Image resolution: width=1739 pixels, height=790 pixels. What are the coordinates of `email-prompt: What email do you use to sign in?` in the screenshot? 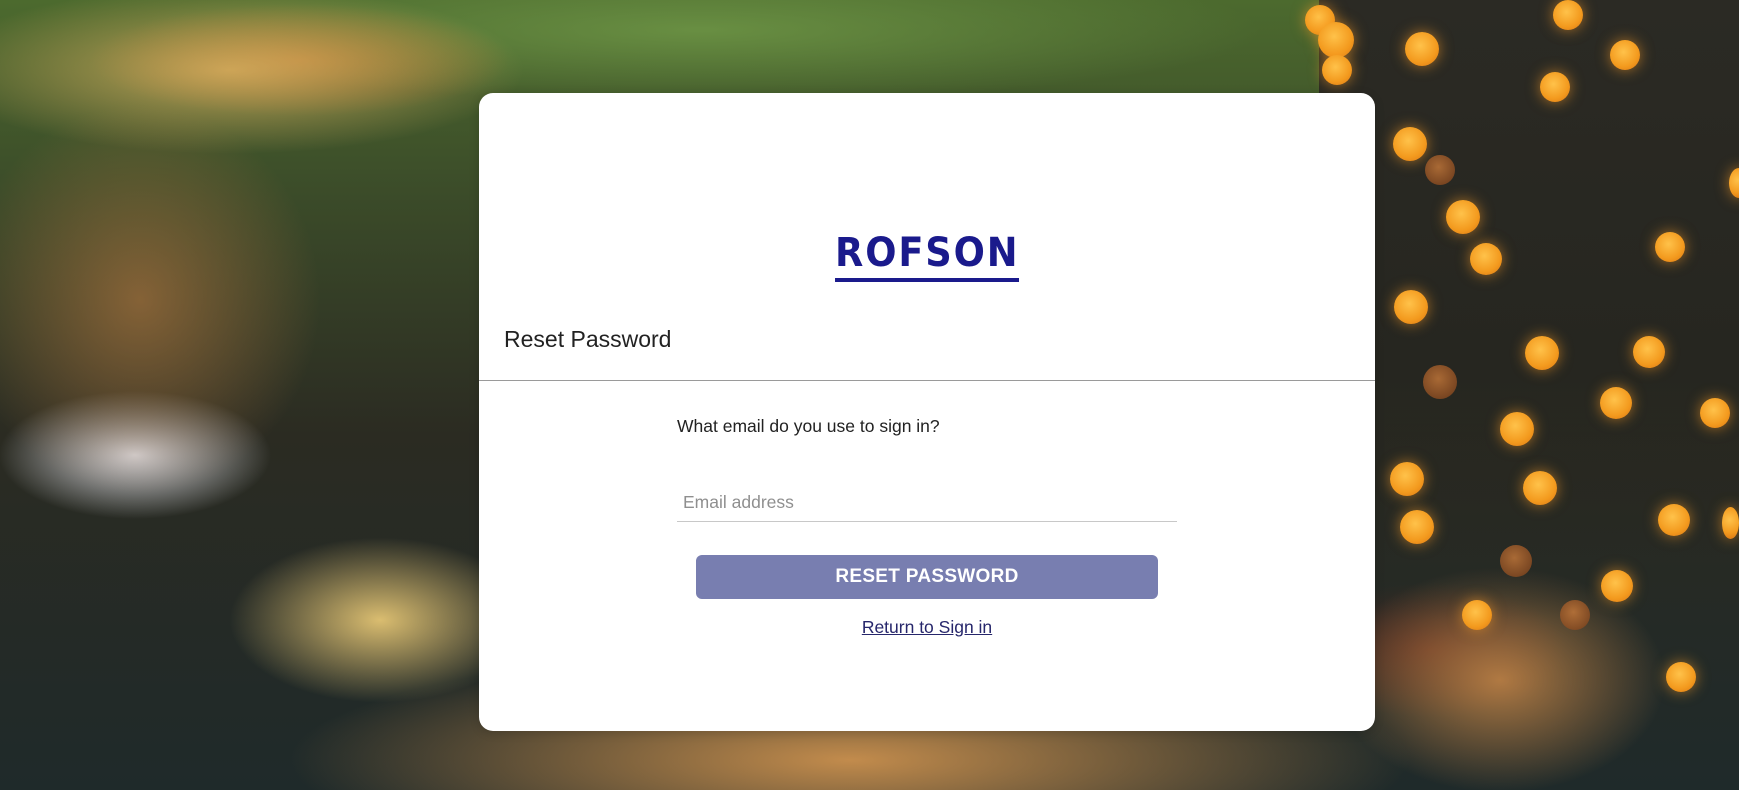 It's located at (808, 426).